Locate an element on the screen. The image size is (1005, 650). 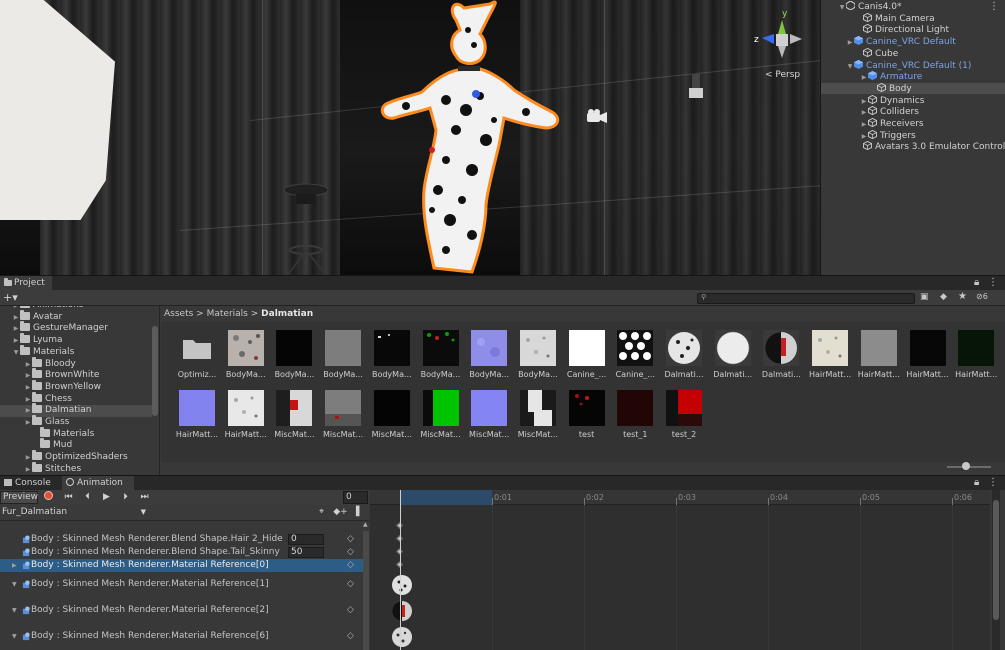
hierarchy-item: Directional Light is located at coordinates (913, 29).